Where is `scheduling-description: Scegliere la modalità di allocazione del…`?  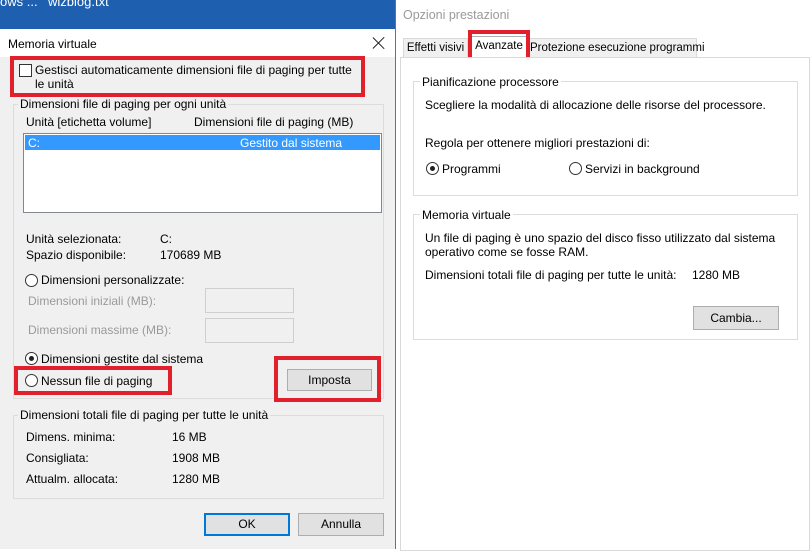 scheduling-description: Scegliere la modalità di allocazione del… is located at coordinates (595, 105).